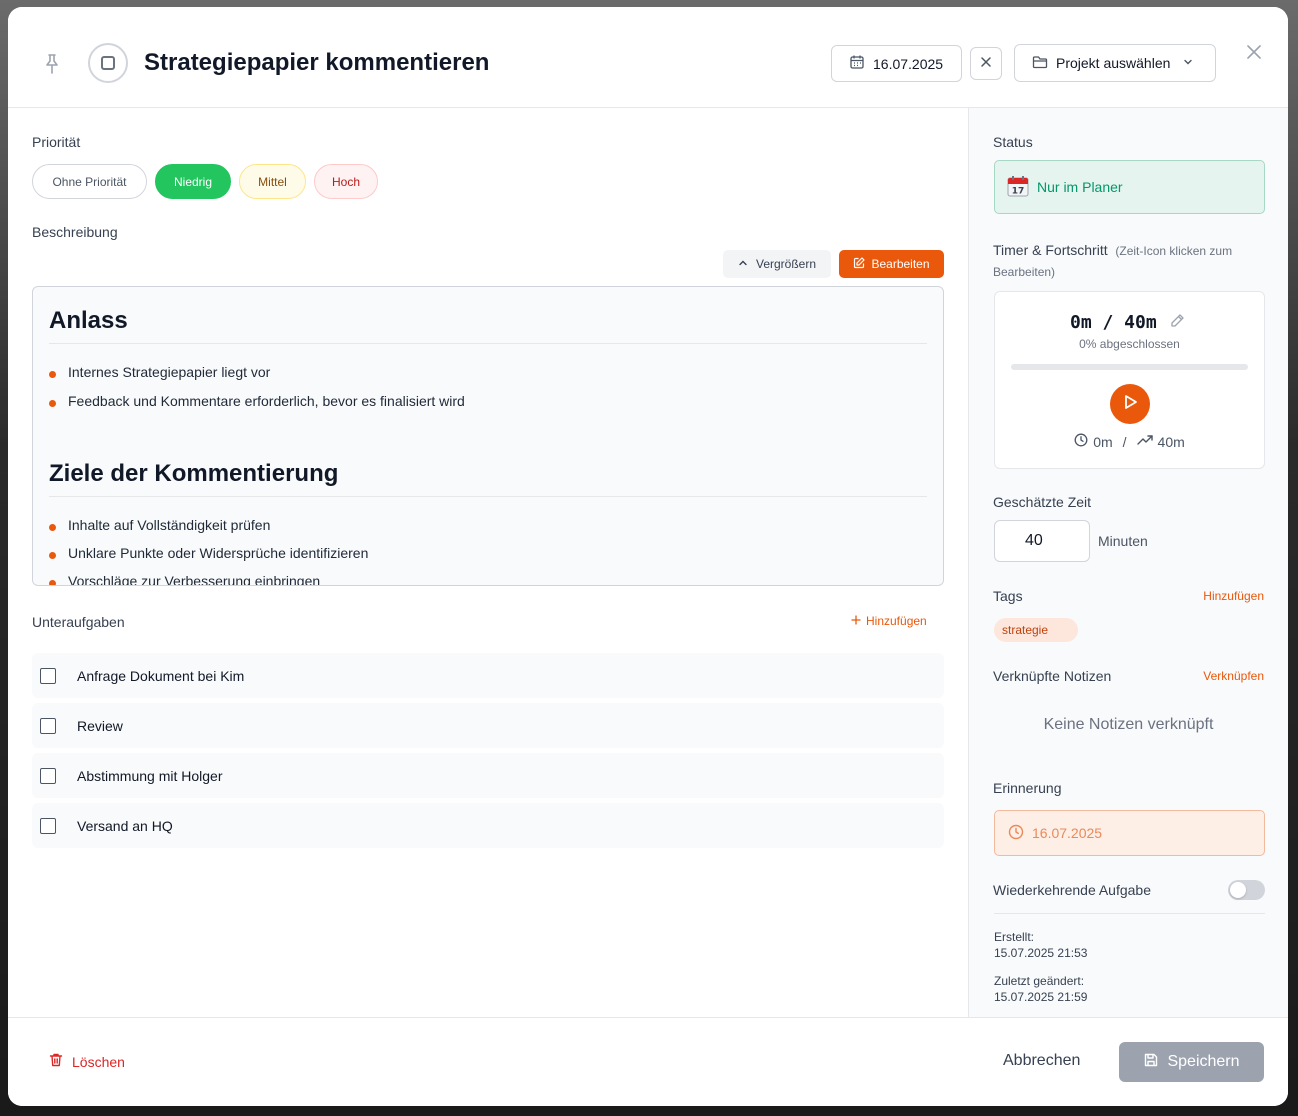  I want to click on priority-label: Priorität, so click(56, 142).